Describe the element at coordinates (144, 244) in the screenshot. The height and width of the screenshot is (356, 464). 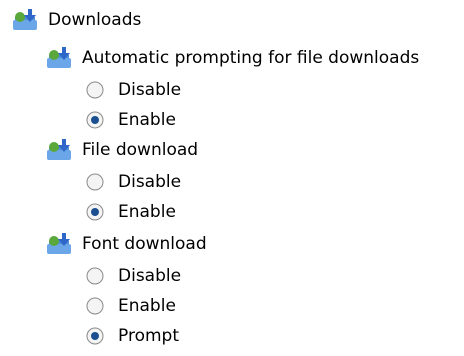
I see `tree-node-label: Font download` at that location.